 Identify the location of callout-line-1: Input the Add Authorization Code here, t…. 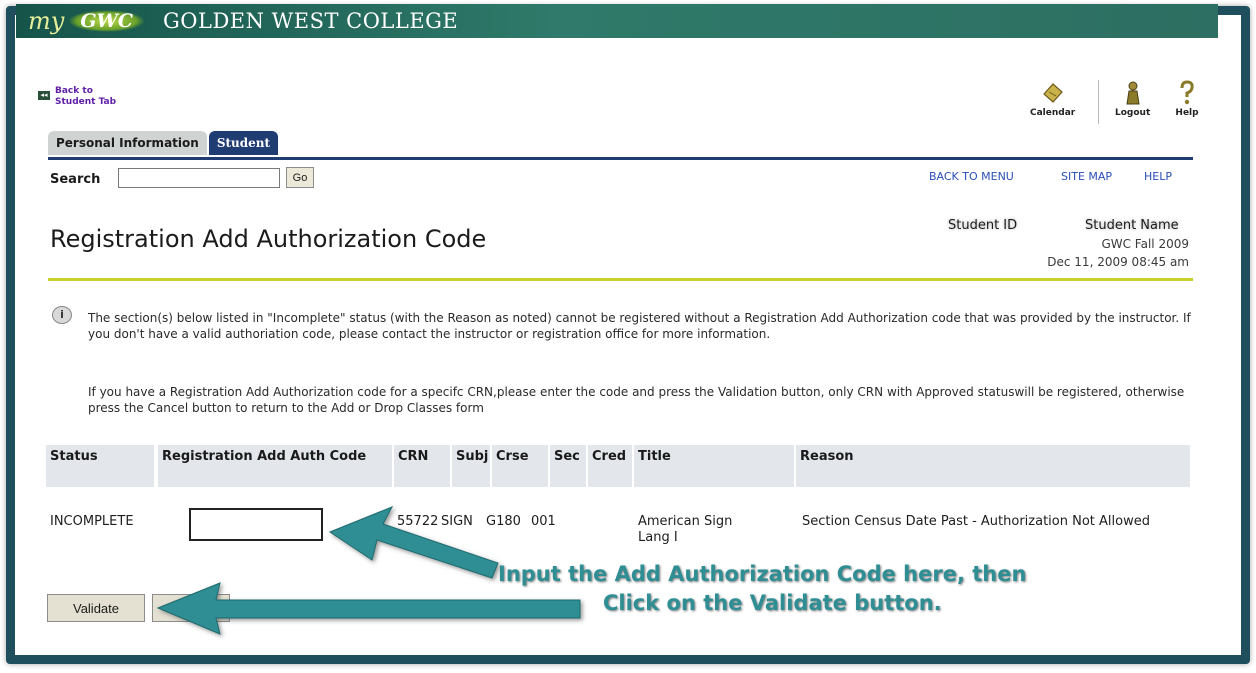
(762, 574).